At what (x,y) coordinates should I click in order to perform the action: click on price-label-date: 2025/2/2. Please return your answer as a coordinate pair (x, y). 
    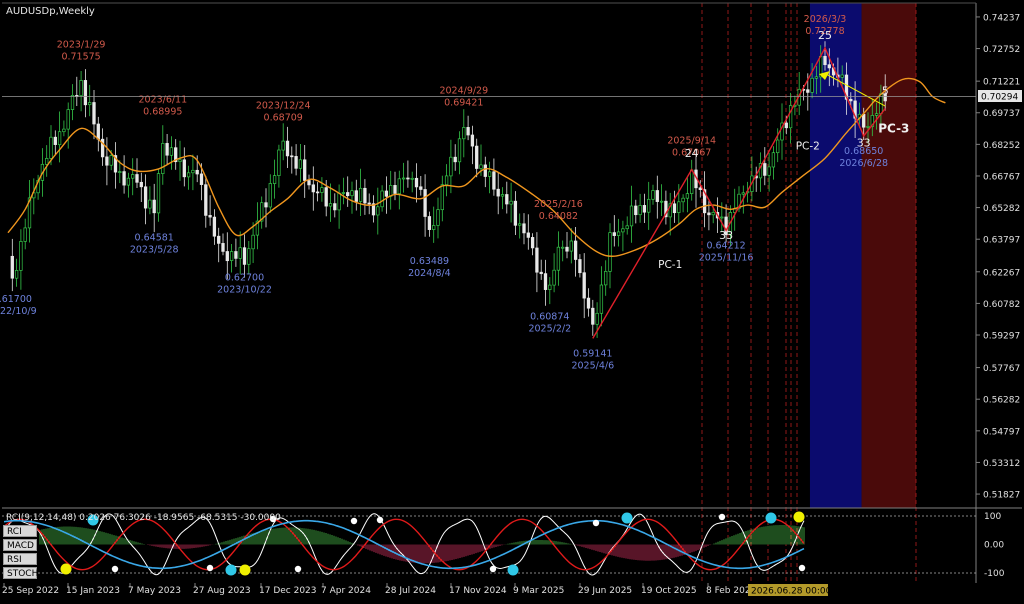
    Looking at the image, I should click on (549, 328).